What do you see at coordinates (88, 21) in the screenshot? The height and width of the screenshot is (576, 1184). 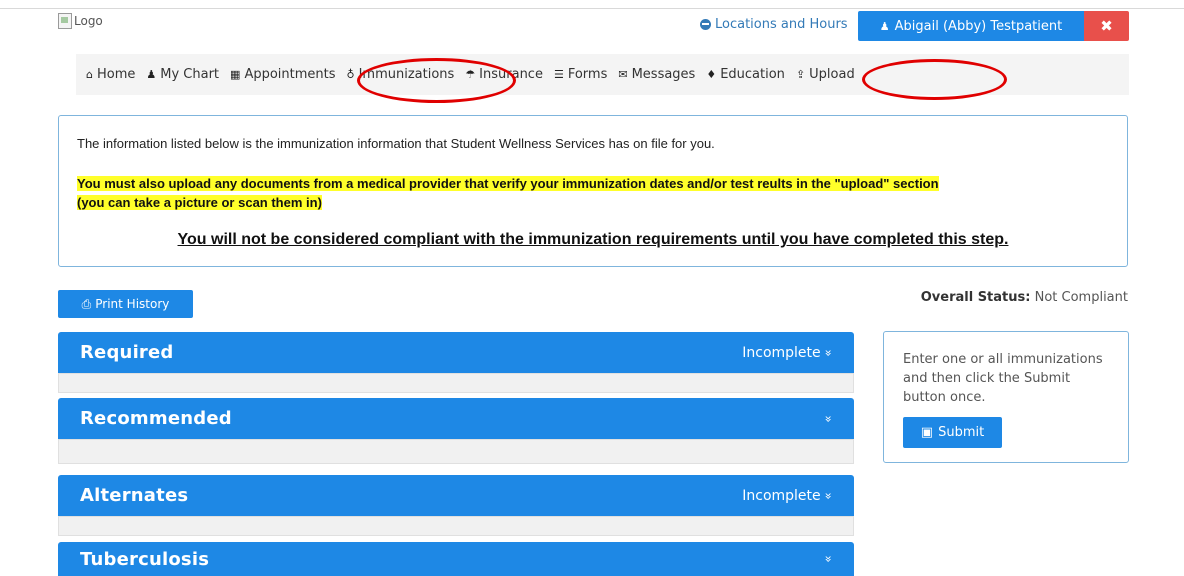 I see `logo-alt-text: Logo` at bounding box center [88, 21].